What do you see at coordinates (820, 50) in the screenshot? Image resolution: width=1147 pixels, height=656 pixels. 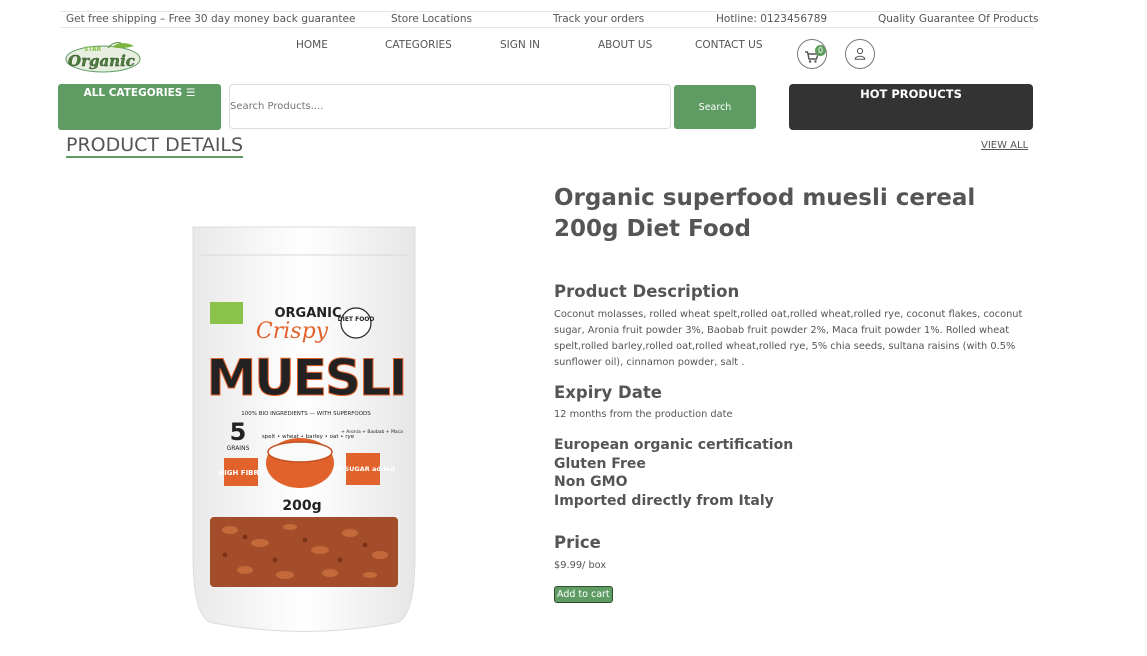 I see `cart-count-badge: 0` at bounding box center [820, 50].